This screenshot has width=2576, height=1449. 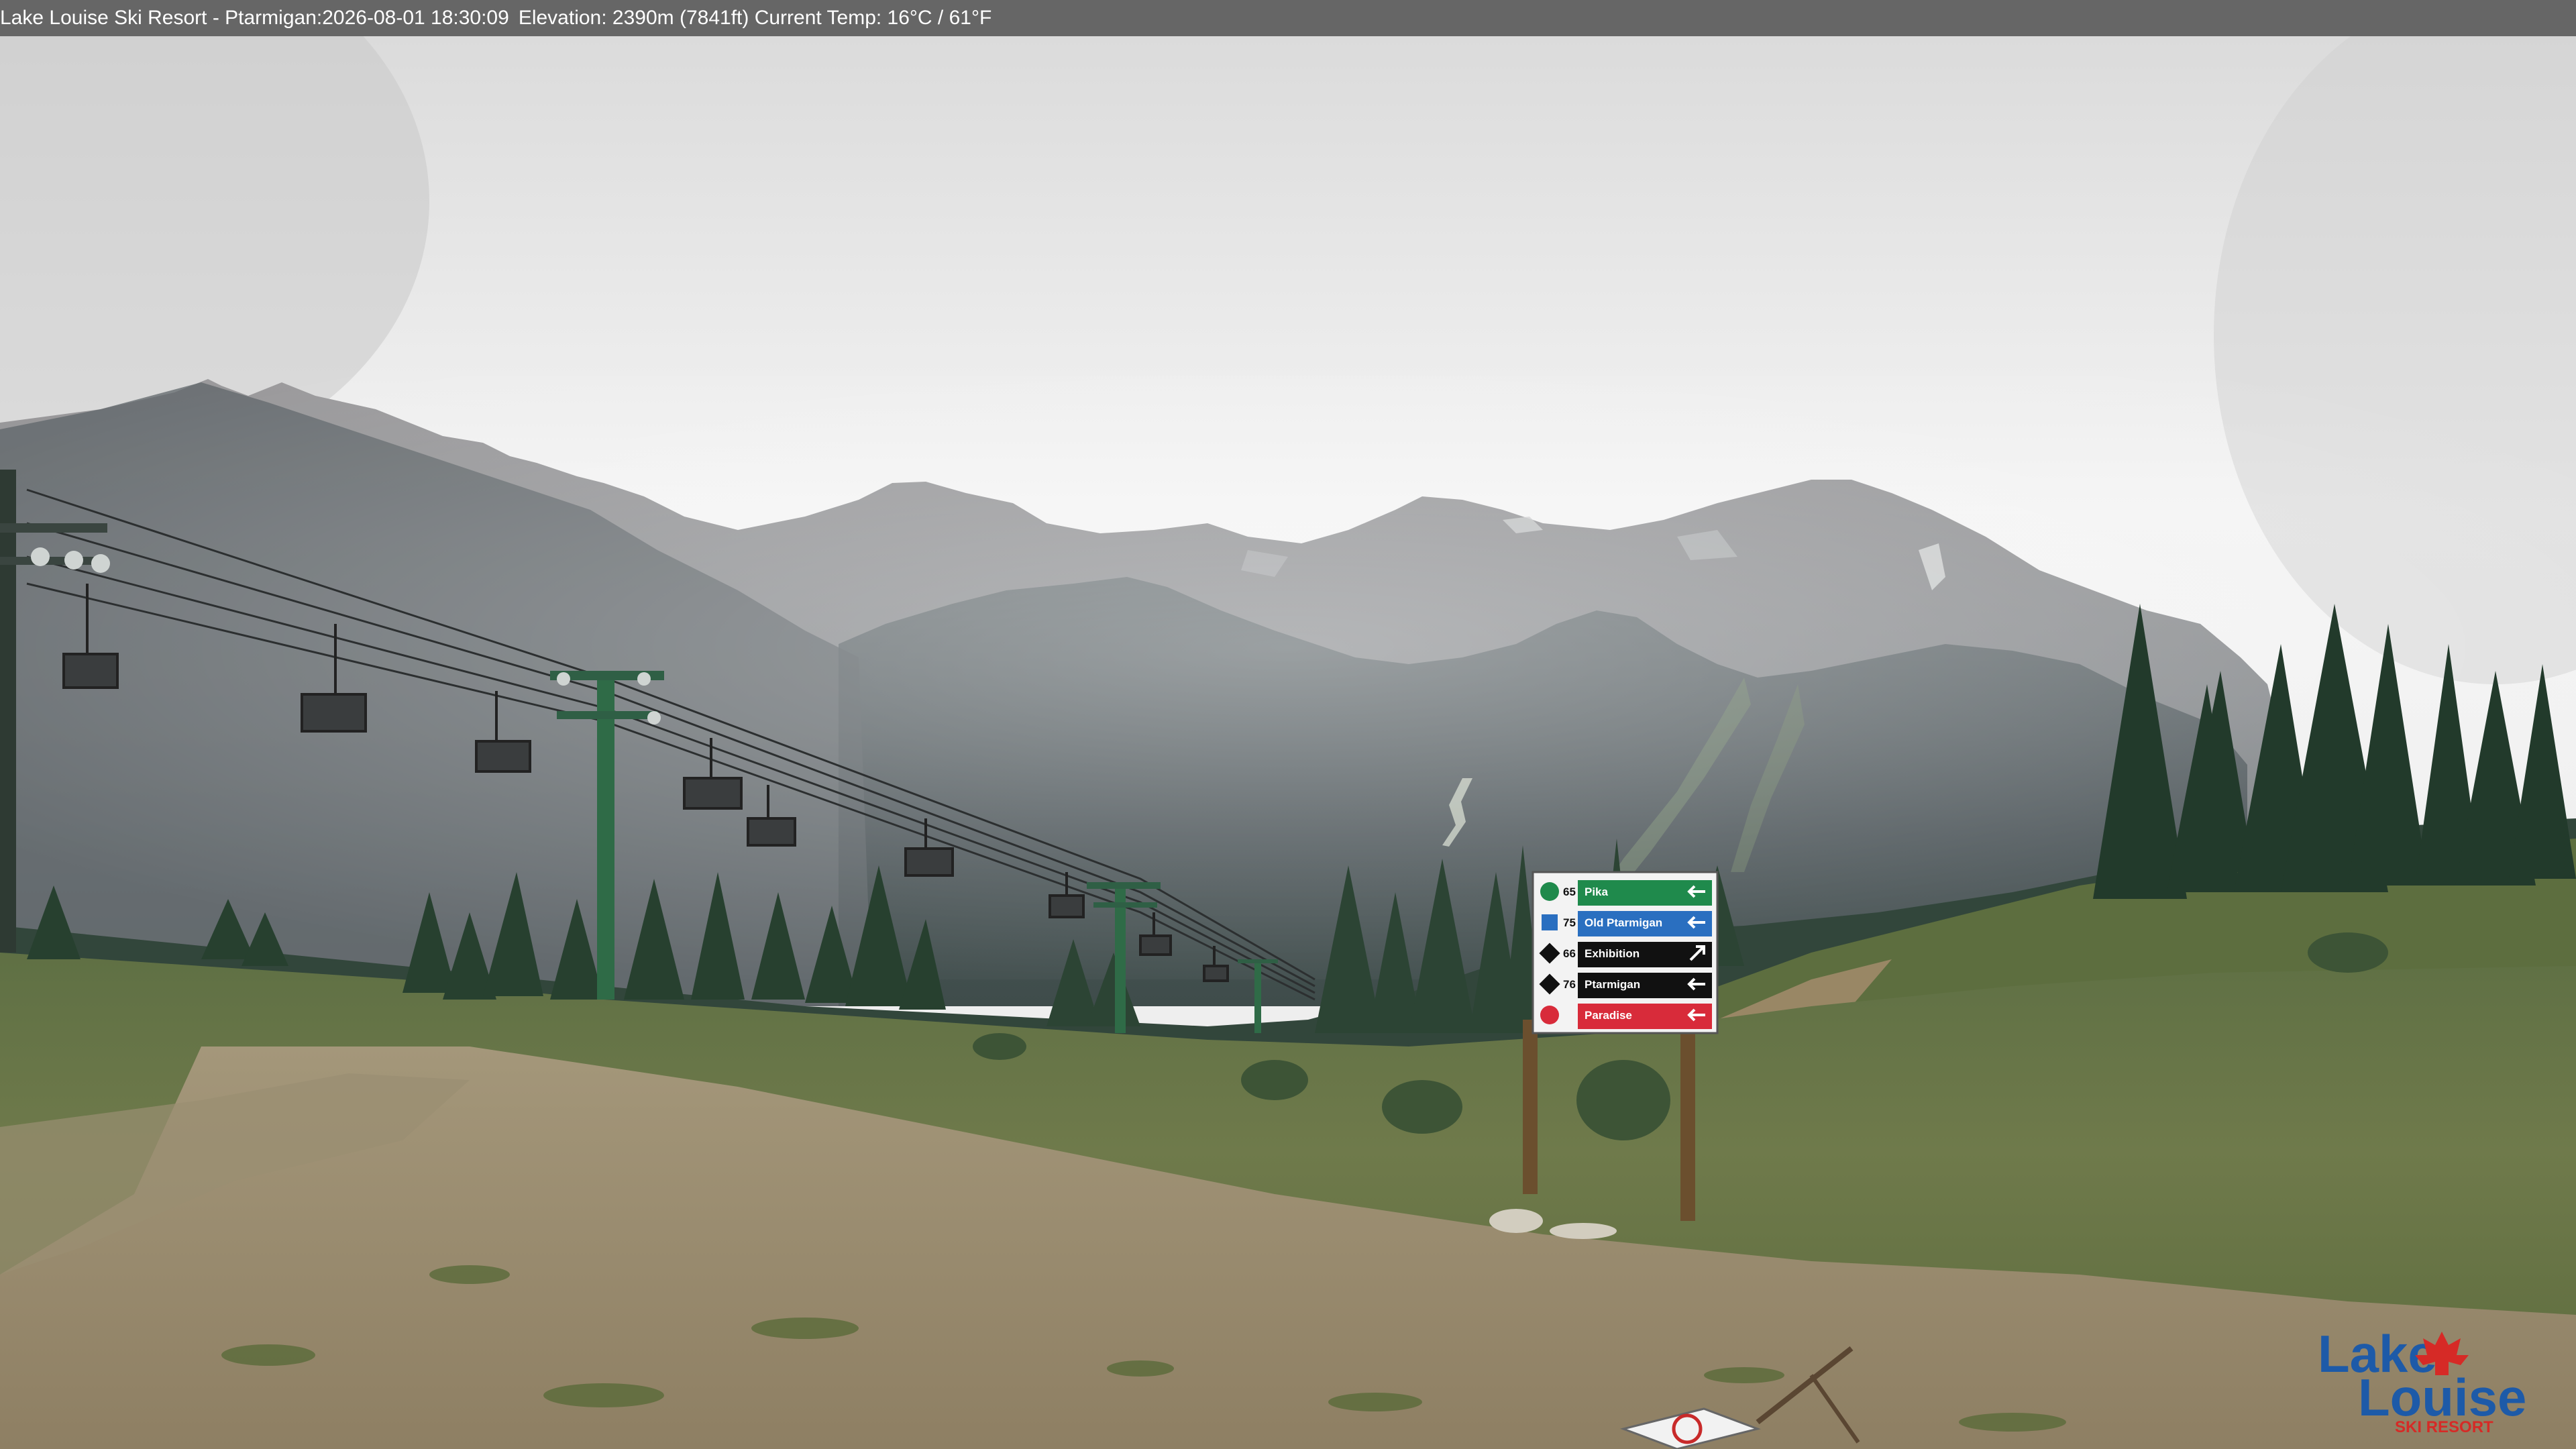 I want to click on logo-line-3: SKI RESORT, so click(x=2444, y=1427).